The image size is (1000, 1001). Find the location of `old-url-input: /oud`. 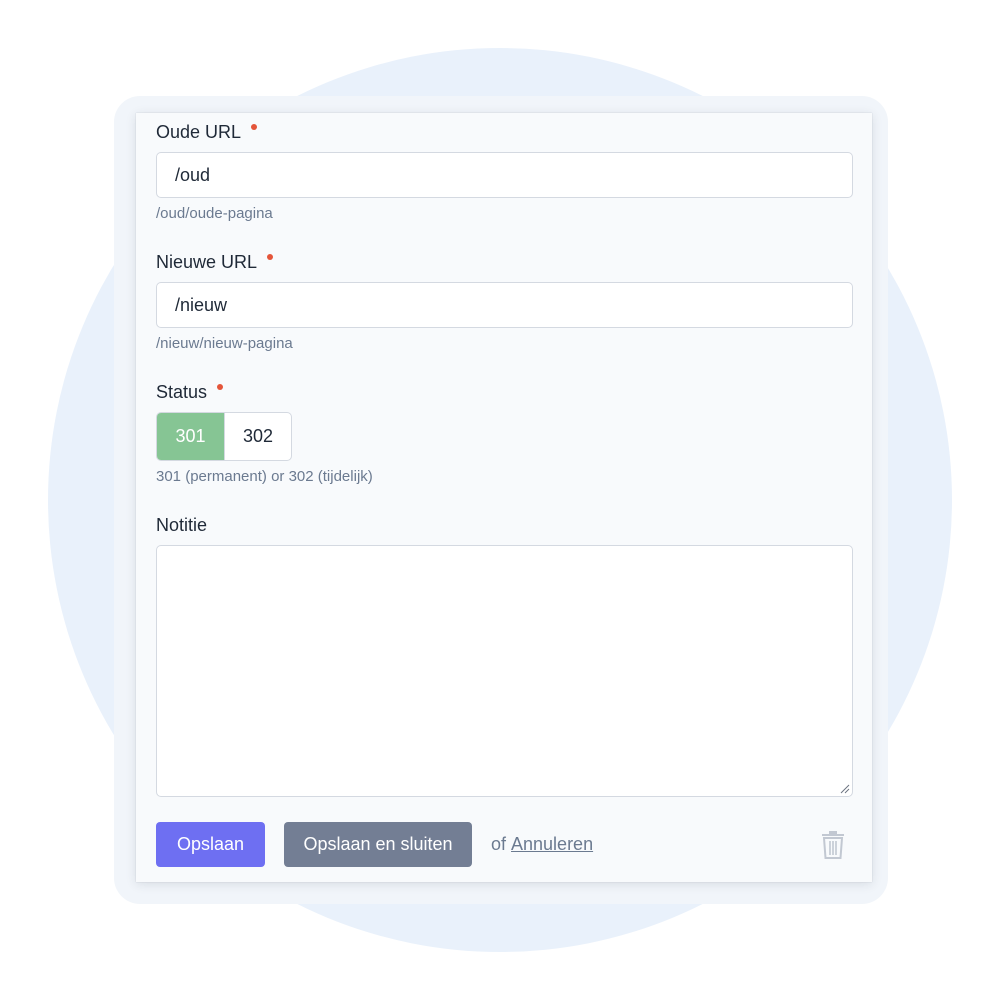

old-url-input: /oud is located at coordinates (504, 175).